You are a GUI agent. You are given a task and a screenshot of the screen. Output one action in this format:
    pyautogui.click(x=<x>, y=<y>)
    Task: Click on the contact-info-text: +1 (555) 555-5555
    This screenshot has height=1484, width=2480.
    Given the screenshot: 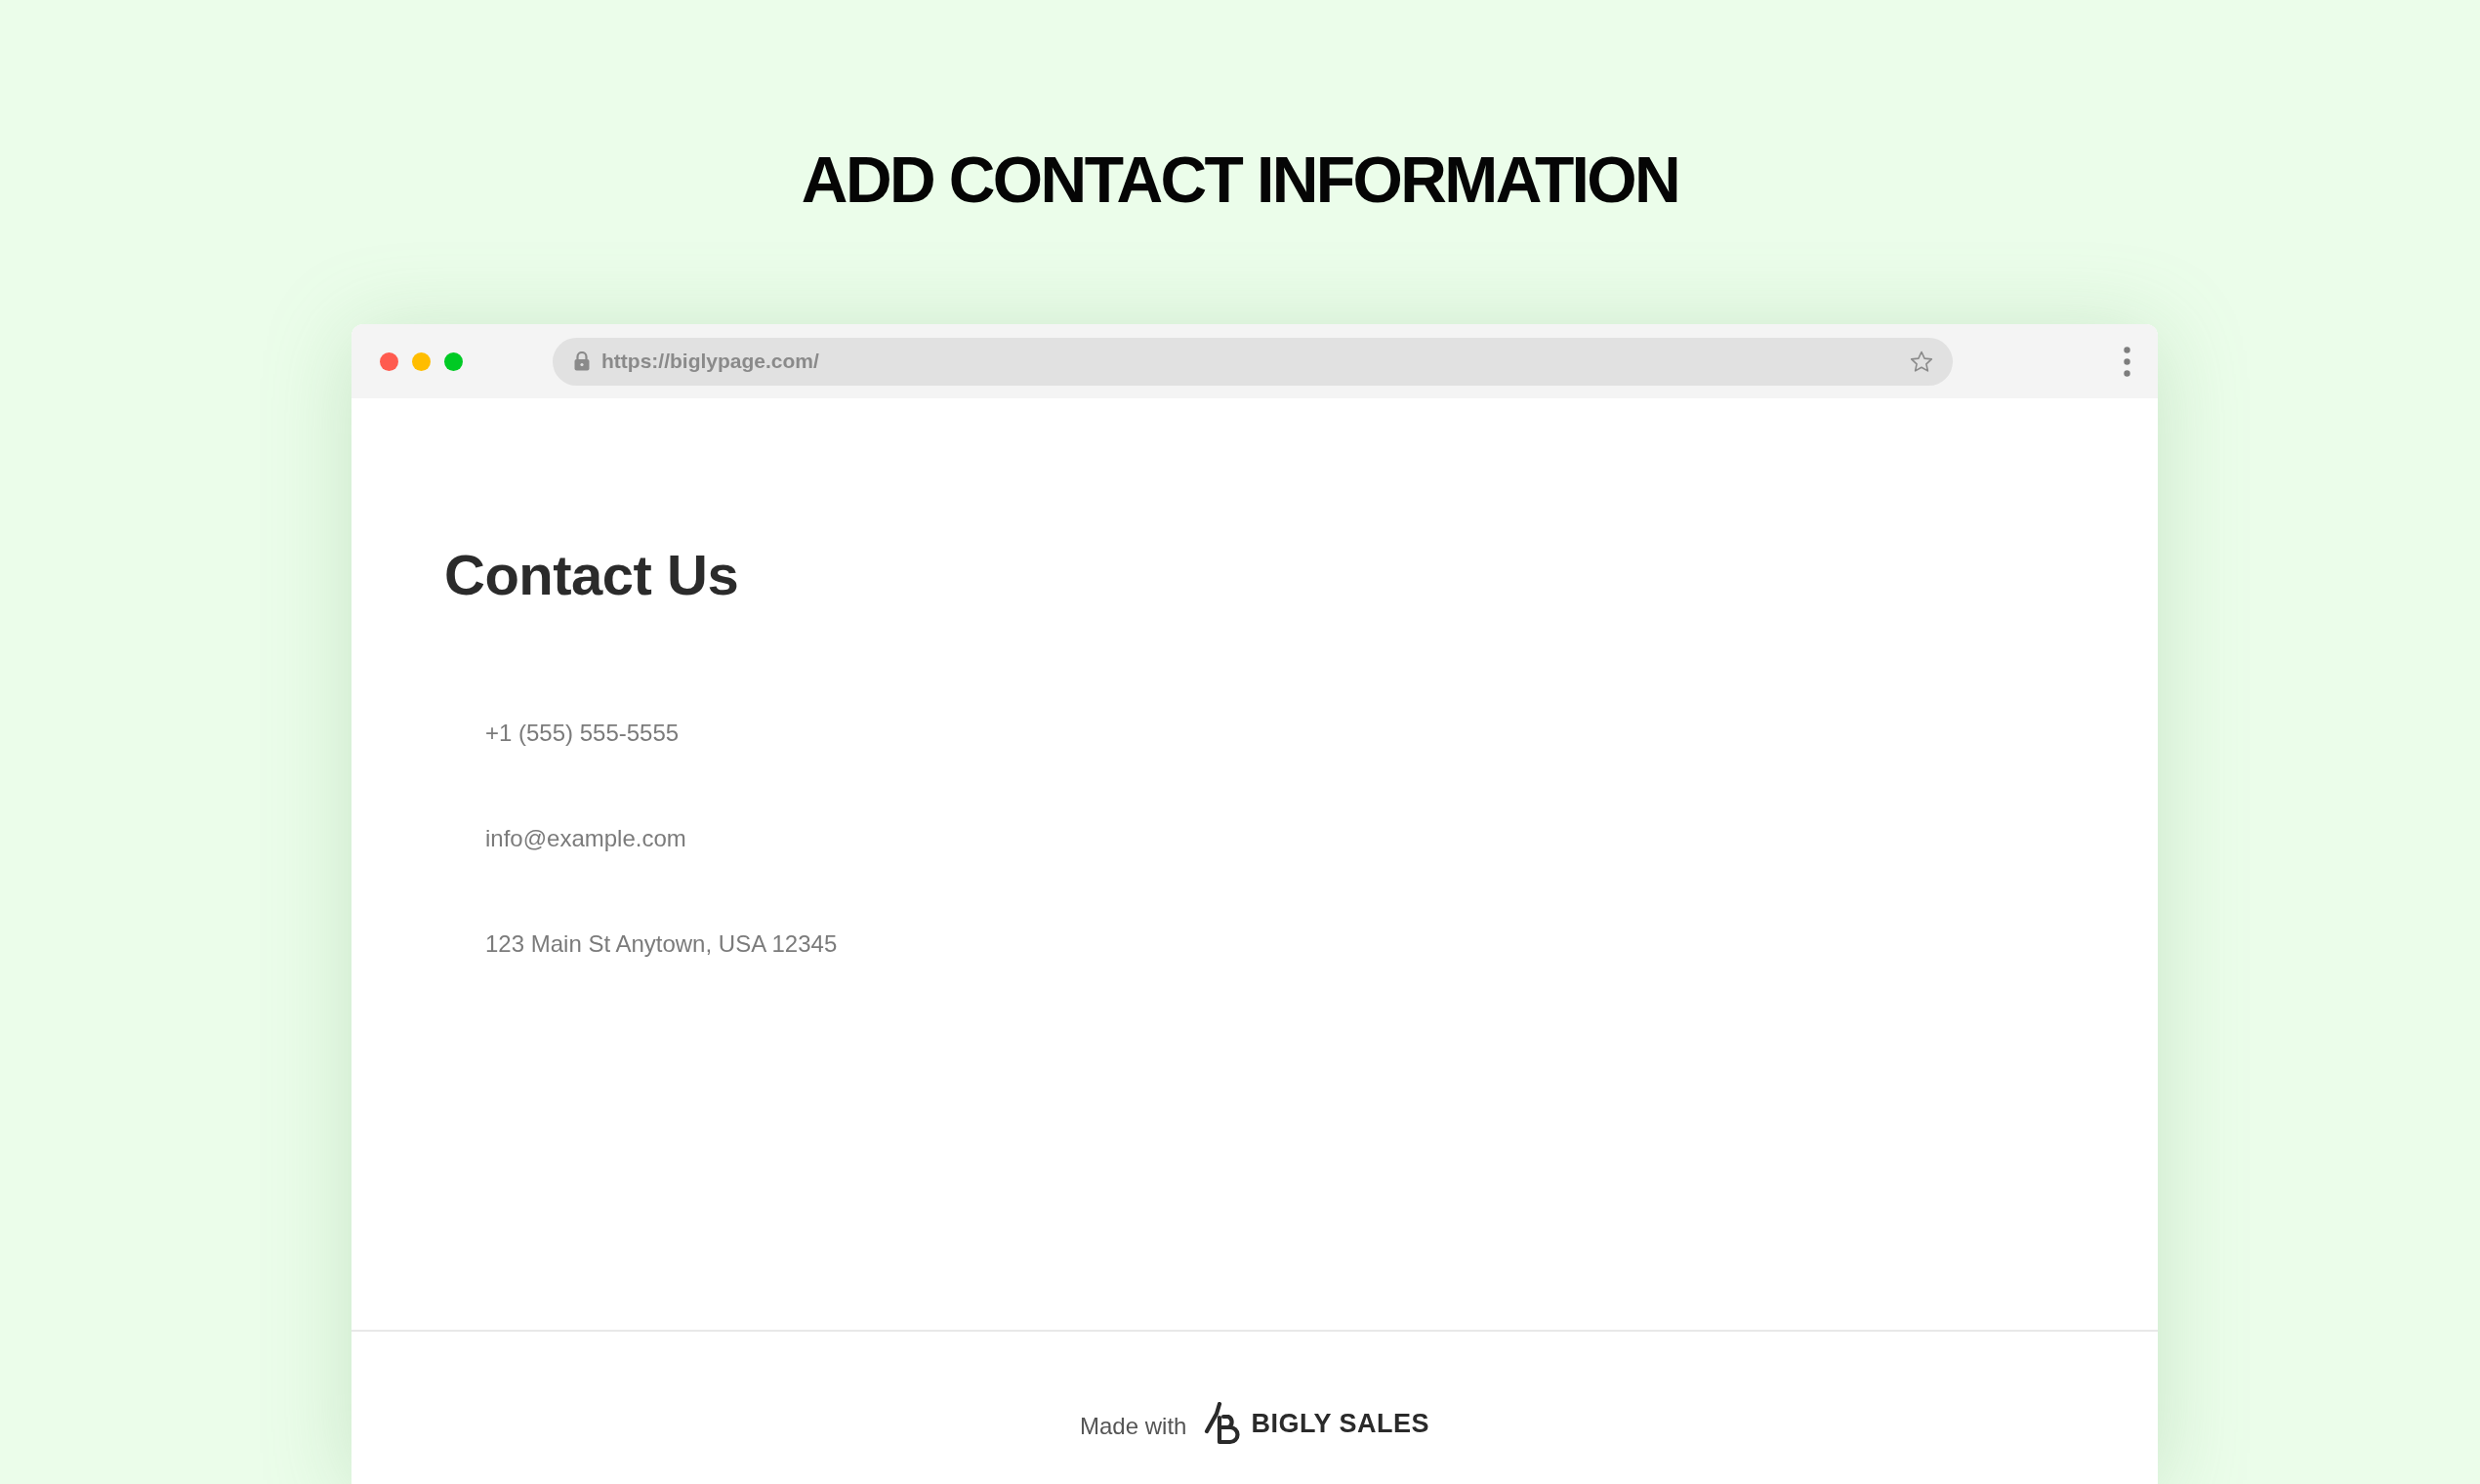 What is the action you would take?
    pyautogui.click(x=583, y=733)
    